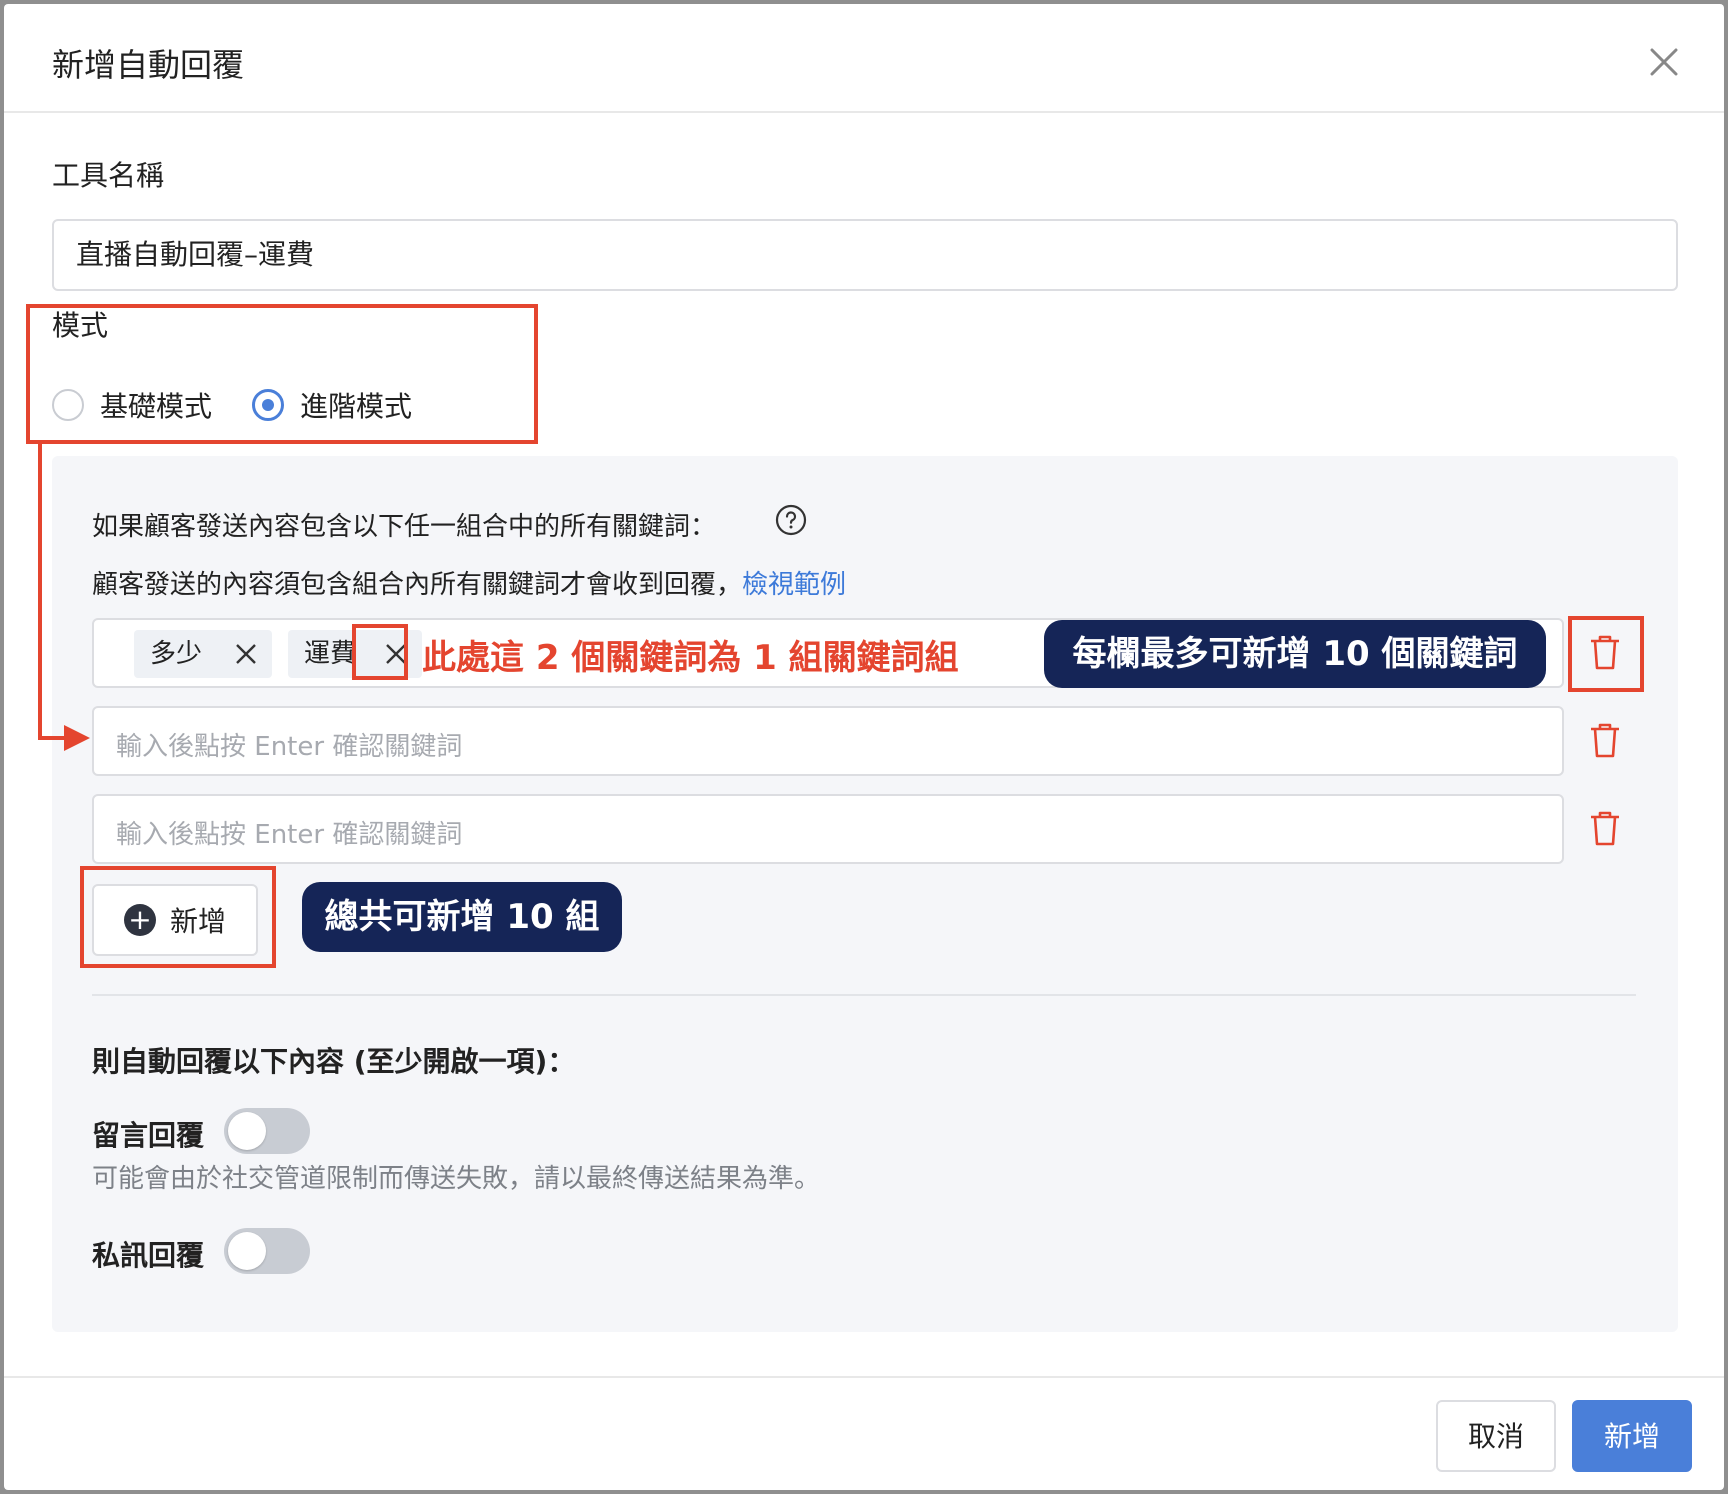 The image size is (1728, 1494). I want to click on keyword-description: 顧客發送的內容須包含組合內所有關鍵詞才會收到回覆，檢視範例, so click(469, 582).